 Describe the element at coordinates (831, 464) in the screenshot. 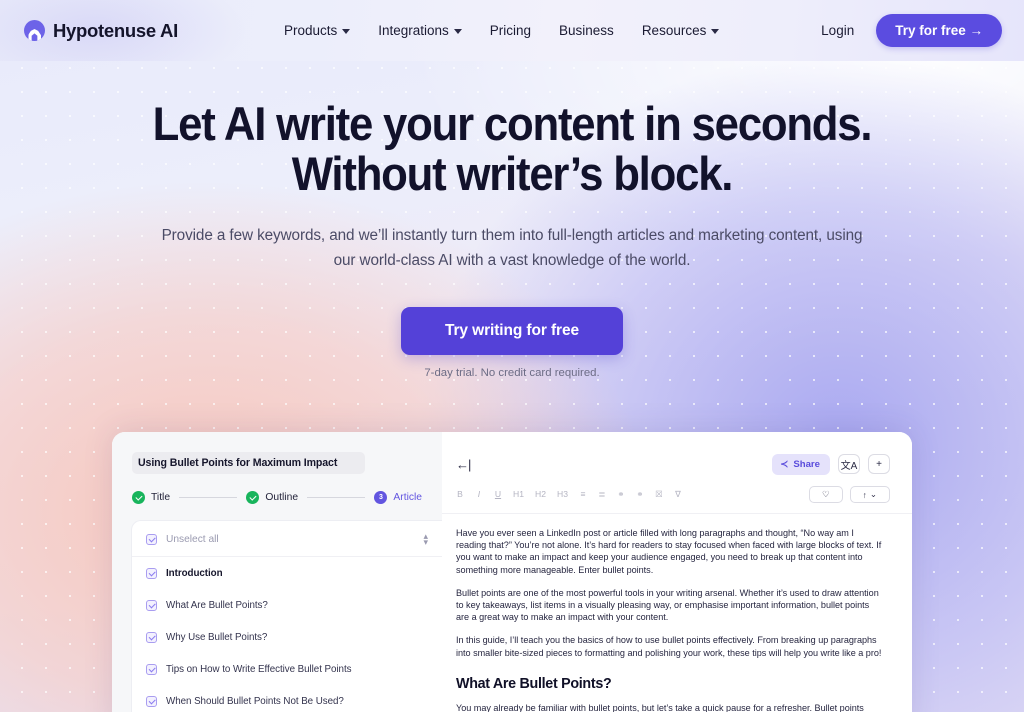

I see `editor-header-actions: ≺ Share 文A +` at that location.